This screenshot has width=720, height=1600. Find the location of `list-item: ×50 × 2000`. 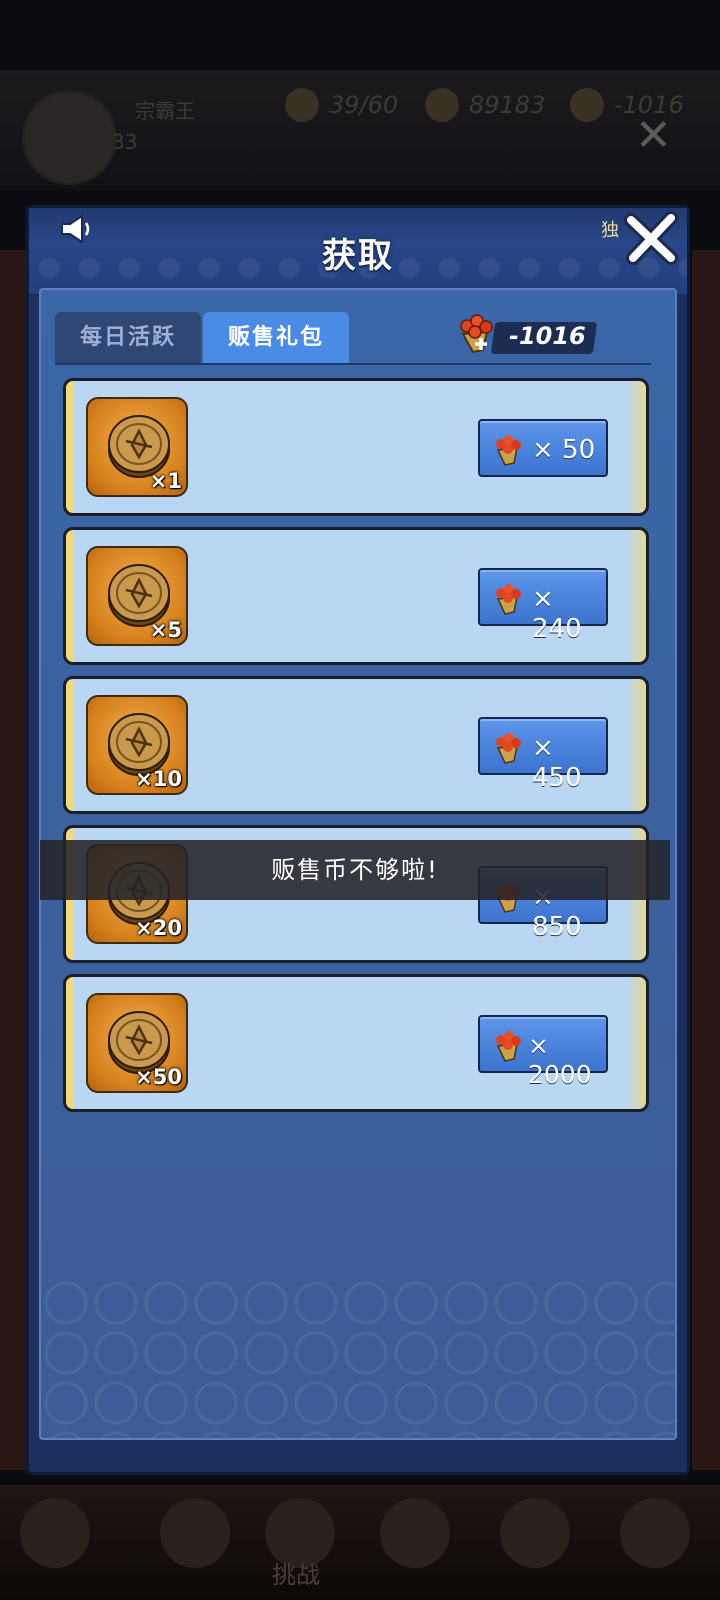

list-item: ×50 × 2000 is located at coordinates (356, 1043).